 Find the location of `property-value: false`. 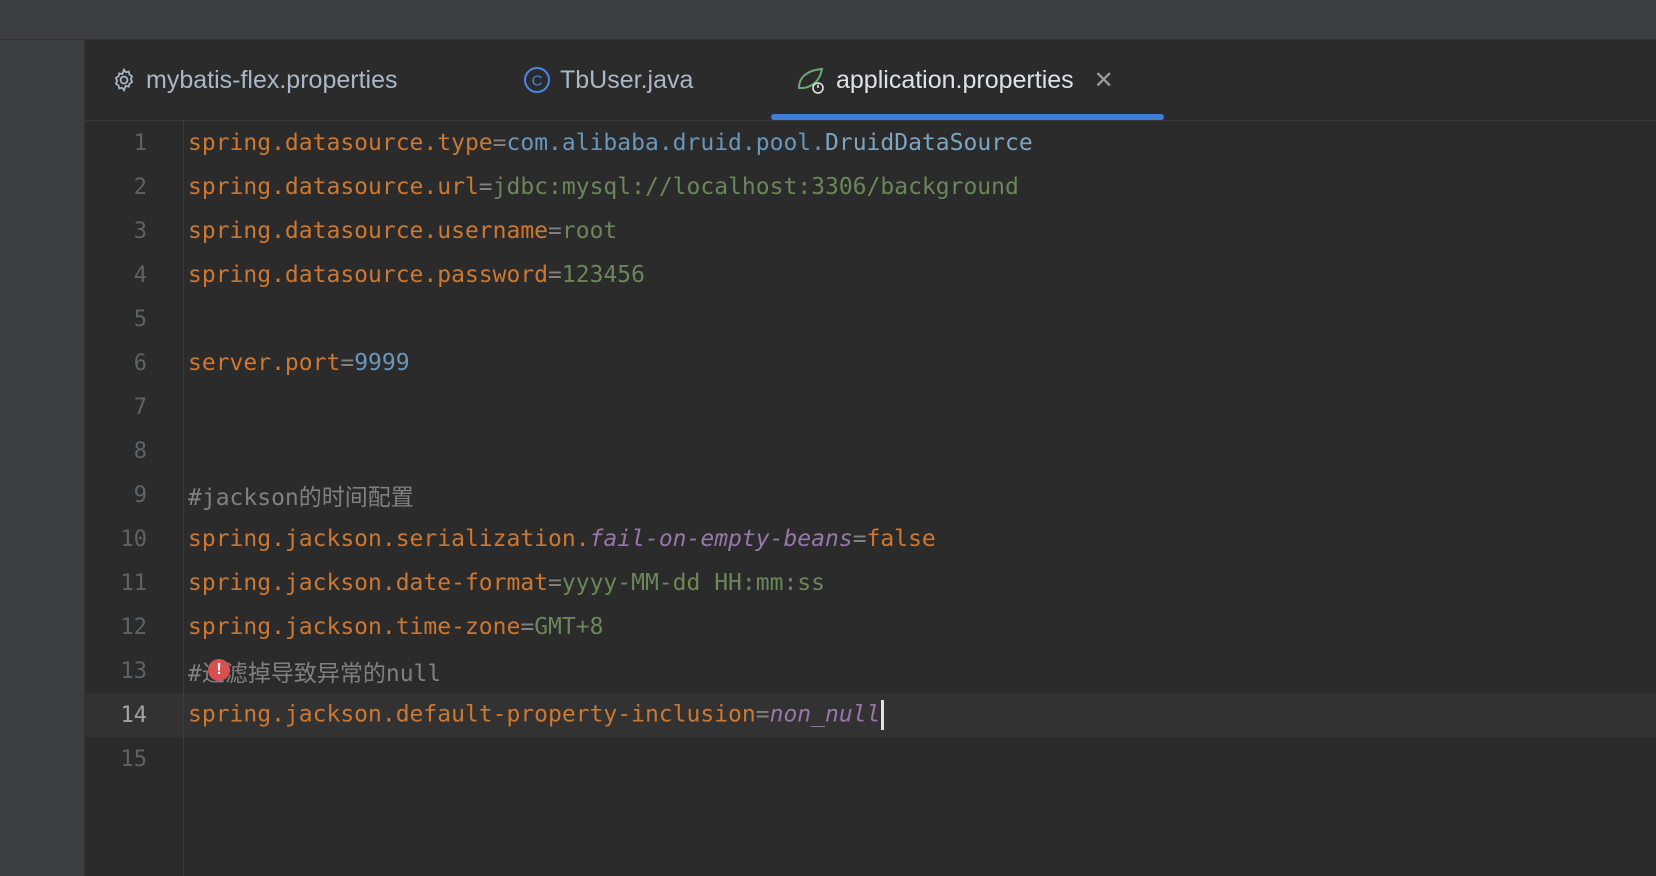

property-value: false is located at coordinates (901, 539).